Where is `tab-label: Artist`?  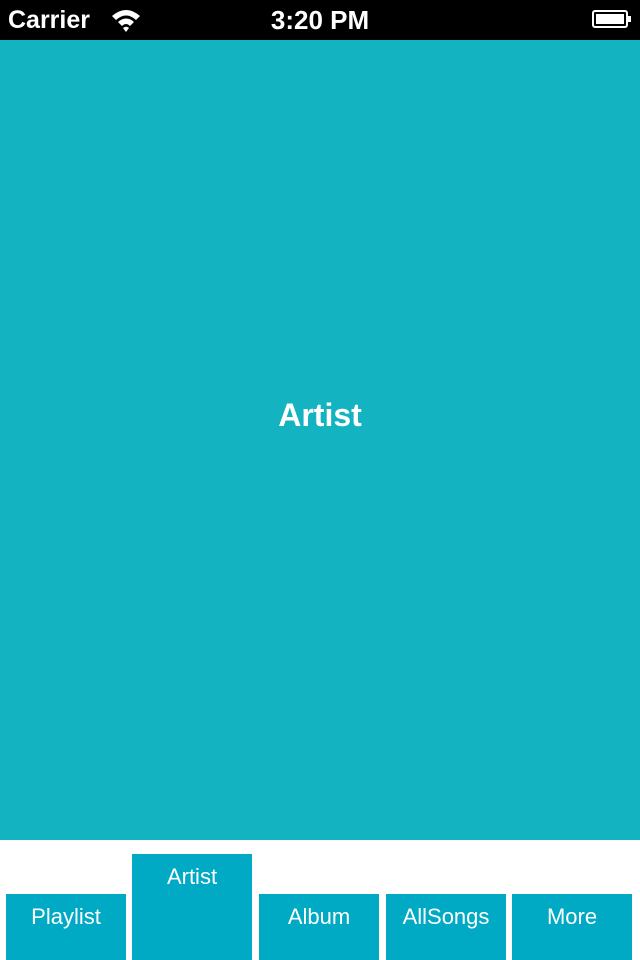
tab-label: Artist is located at coordinates (192, 876).